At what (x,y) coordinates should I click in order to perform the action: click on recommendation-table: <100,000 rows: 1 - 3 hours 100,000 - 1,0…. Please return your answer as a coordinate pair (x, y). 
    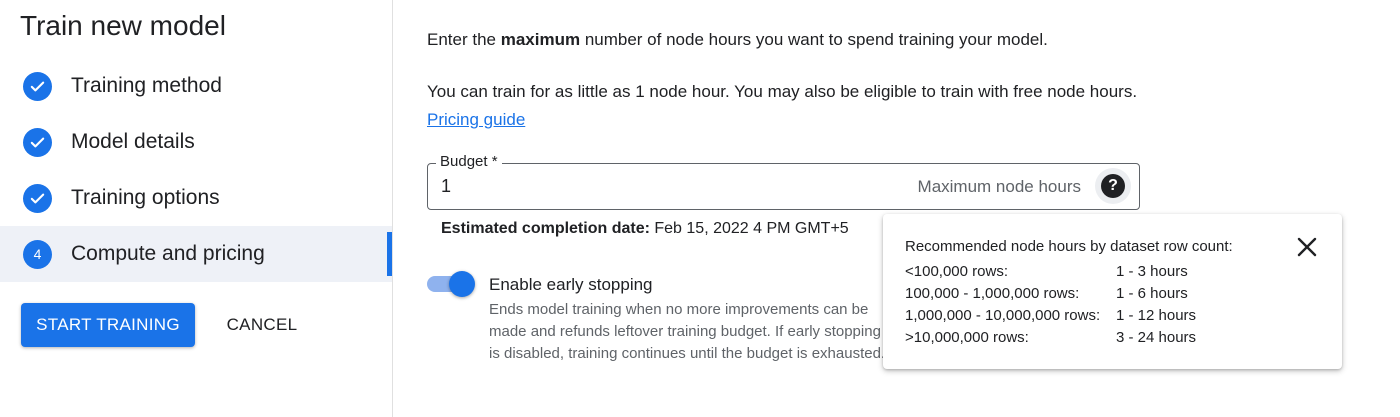
    Looking at the image, I should click on (1050, 304).